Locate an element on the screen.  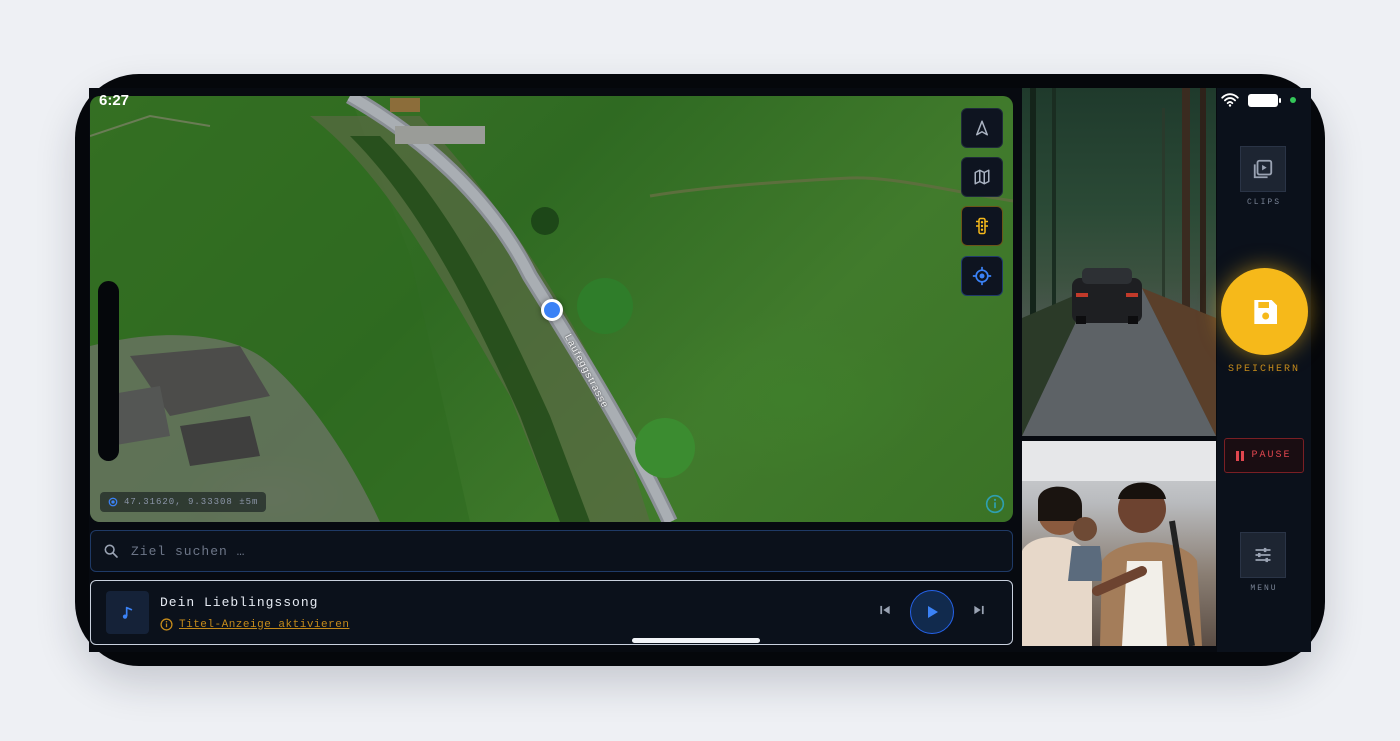
menu-label: MENU is located at coordinates (1264, 588).